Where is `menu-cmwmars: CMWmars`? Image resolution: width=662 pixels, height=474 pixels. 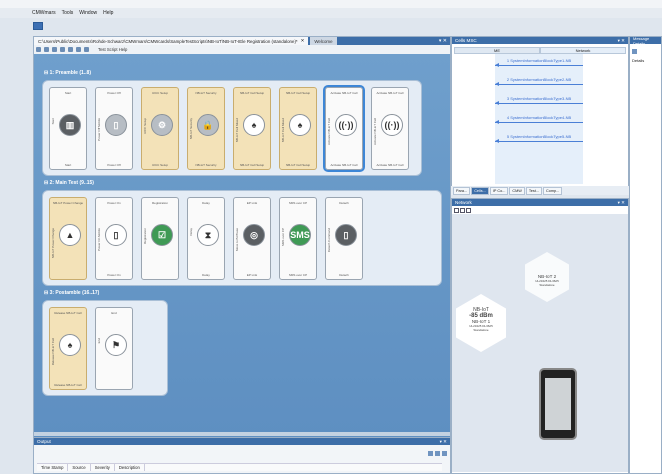
menu-cmwmars: CMWmars is located at coordinates (44, 13).